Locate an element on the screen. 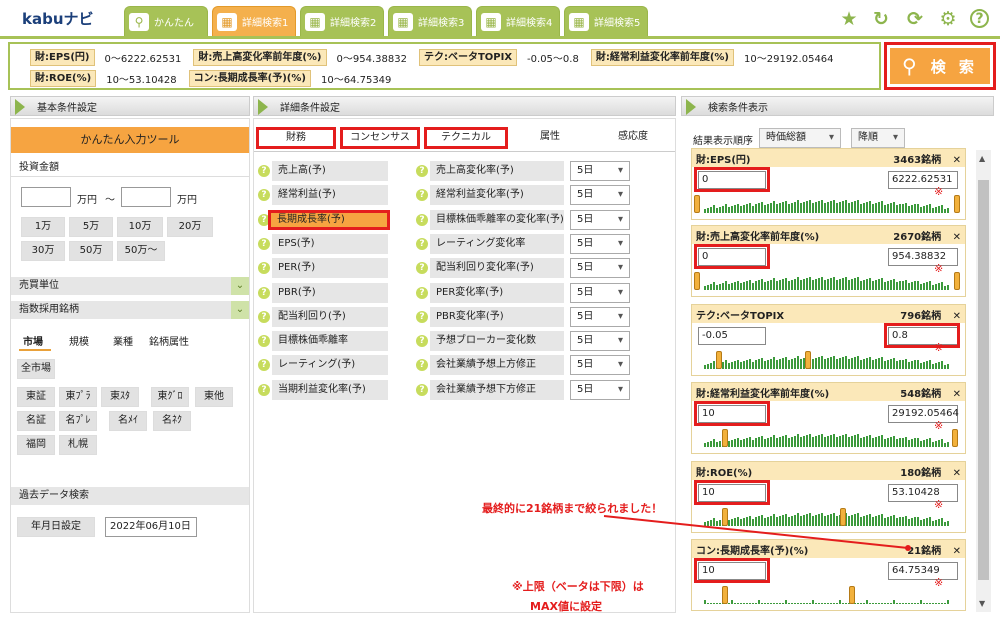 The image size is (1000, 623). tab-detail-5: ▦ 詳細検索5 is located at coordinates (606, 21).